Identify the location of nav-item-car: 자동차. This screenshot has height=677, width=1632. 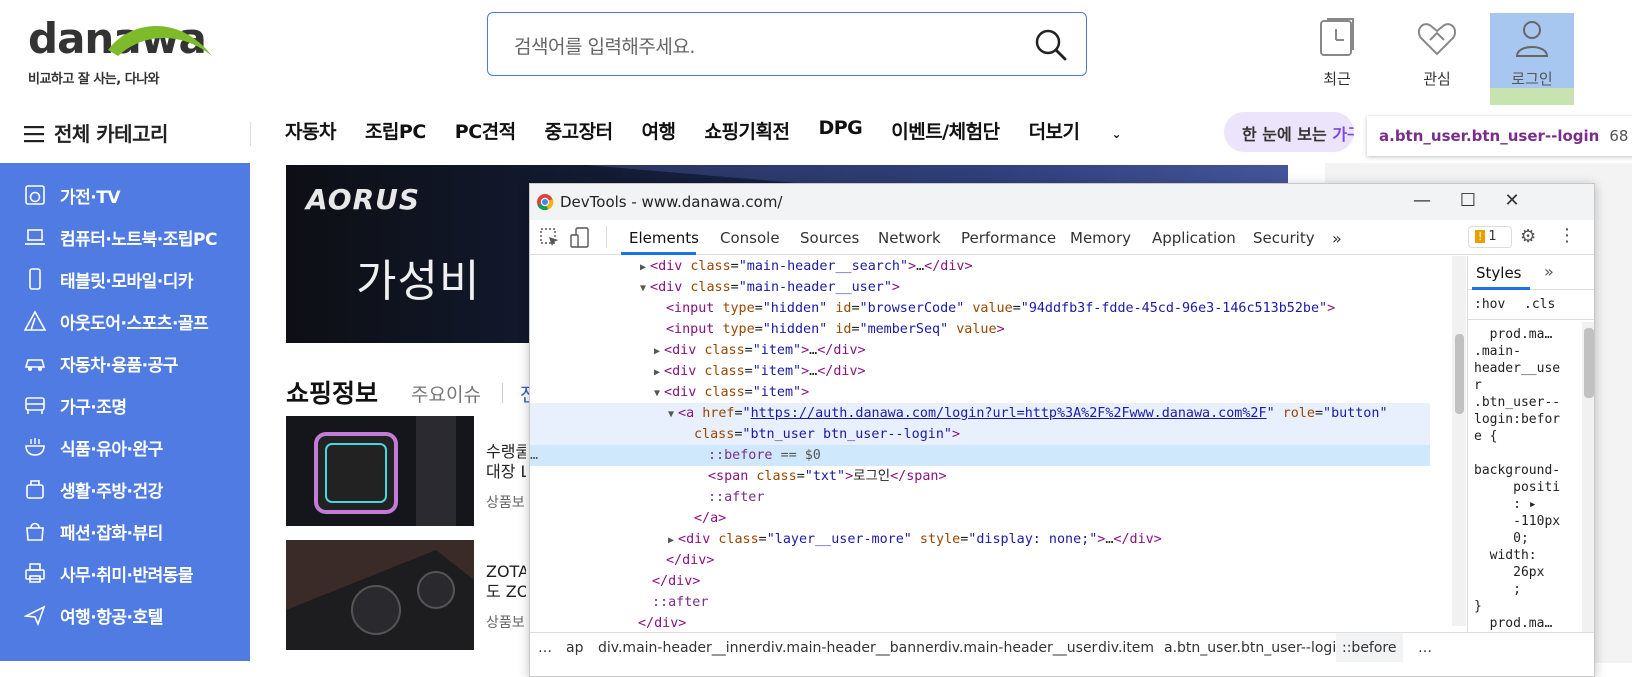
(310, 130).